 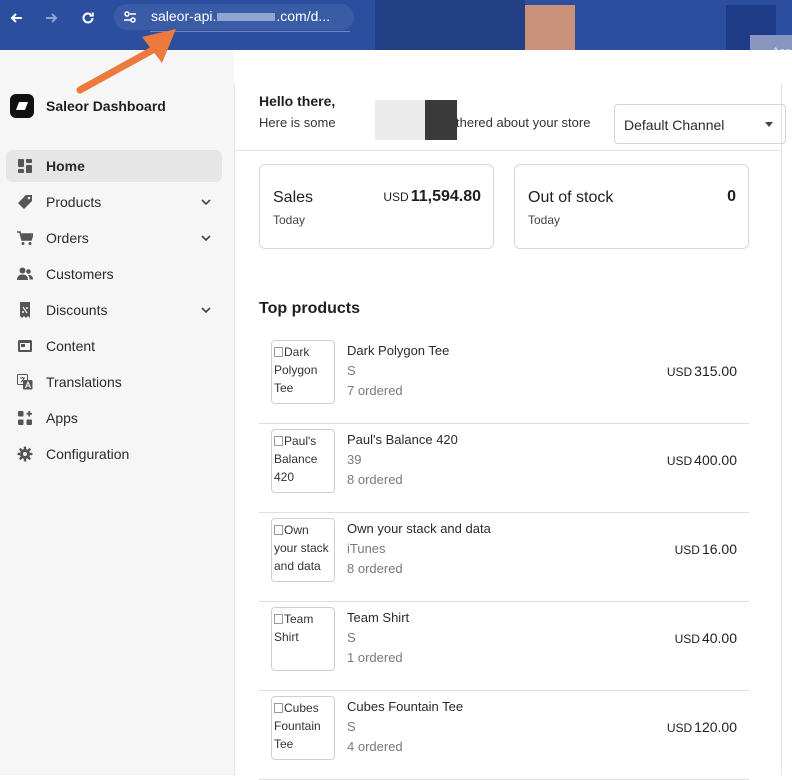 What do you see at coordinates (184, 16) in the screenshot?
I see `url-host-prefix: saleor-api.` at bounding box center [184, 16].